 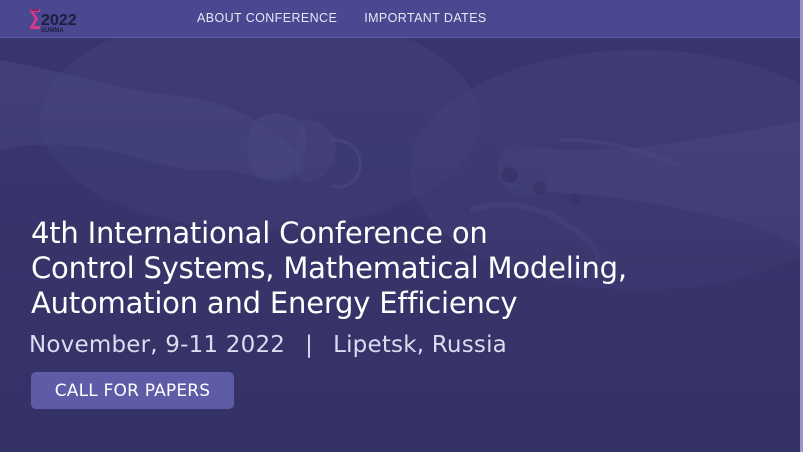 What do you see at coordinates (52, 31) in the screenshot?
I see `logo-subtext: SUMMA` at bounding box center [52, 31].